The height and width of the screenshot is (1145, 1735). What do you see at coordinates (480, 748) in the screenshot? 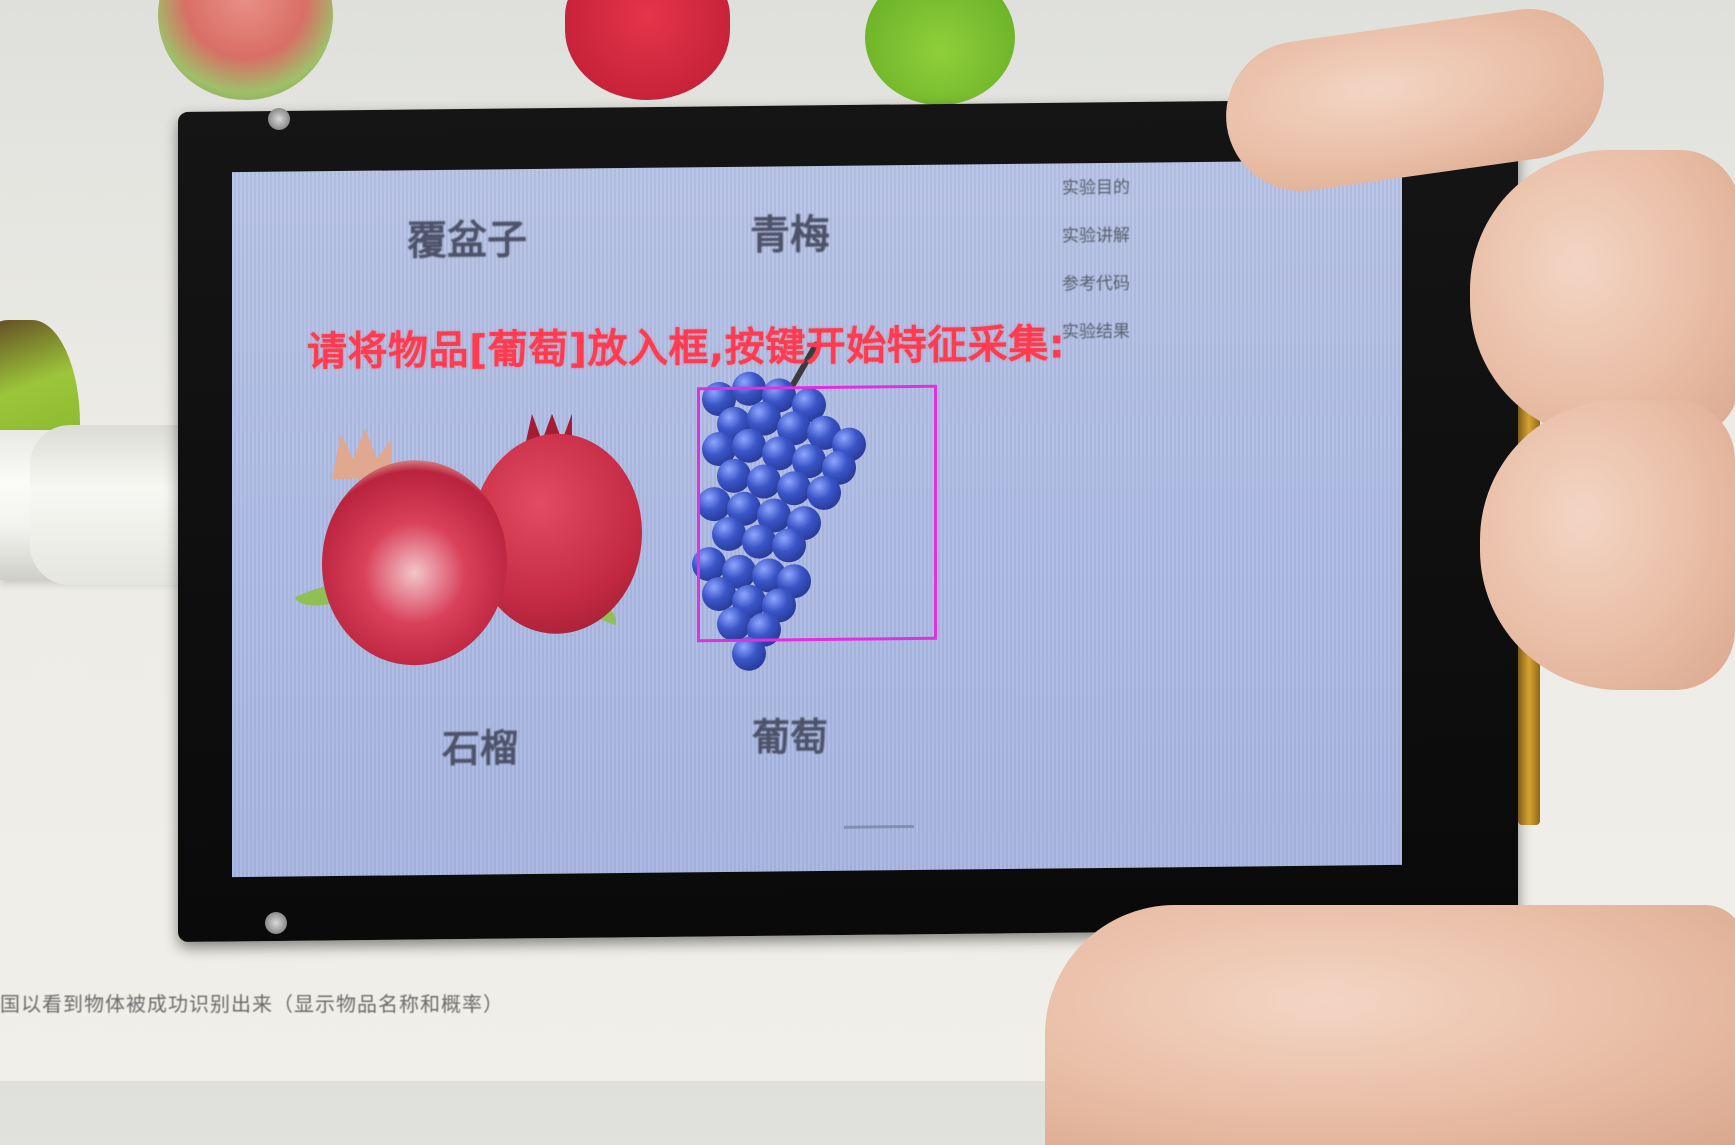
I see `pomegranate-label: 石榴` at bounding box center [480, 748].